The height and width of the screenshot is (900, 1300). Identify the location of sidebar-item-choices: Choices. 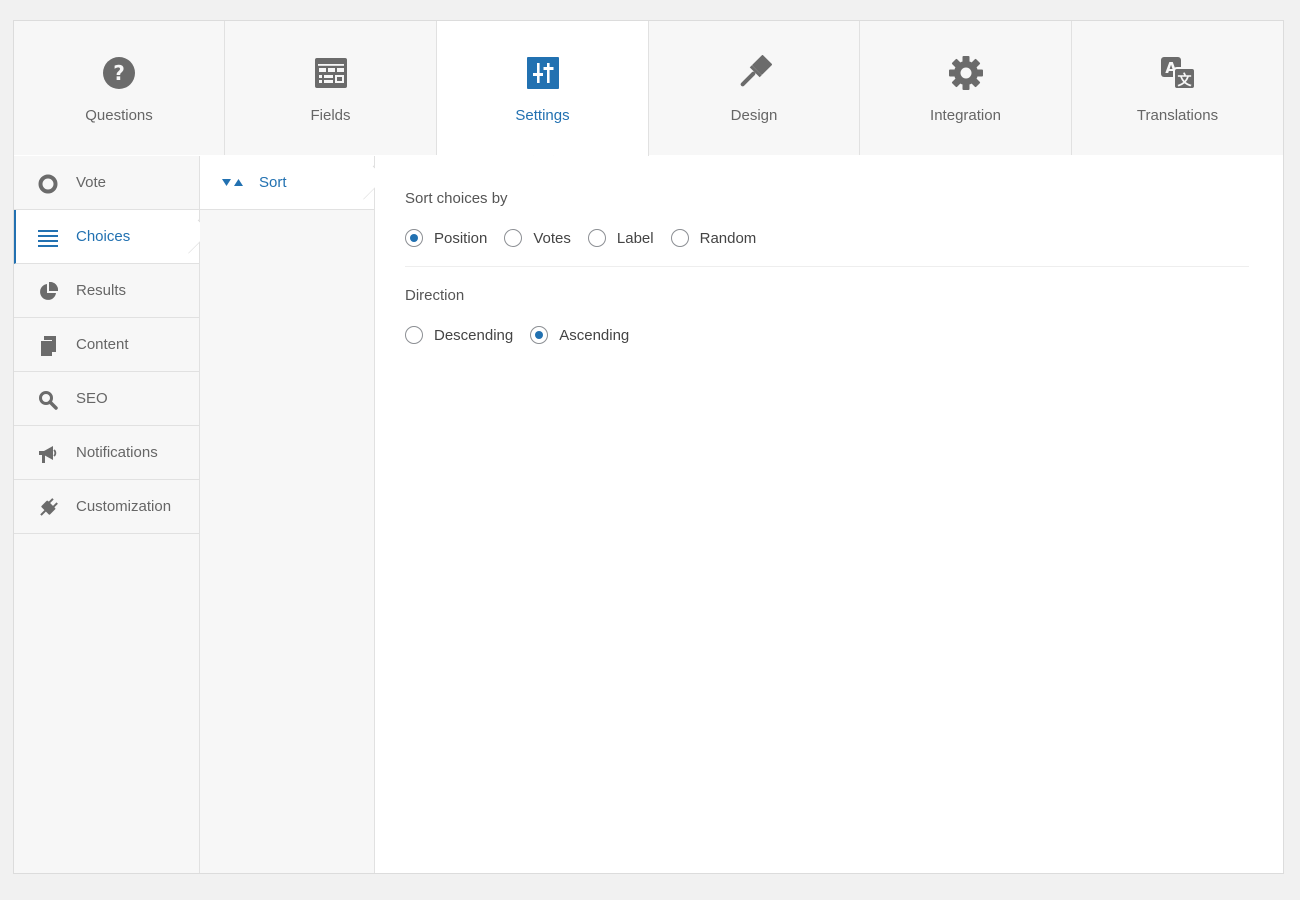
(106, 237).